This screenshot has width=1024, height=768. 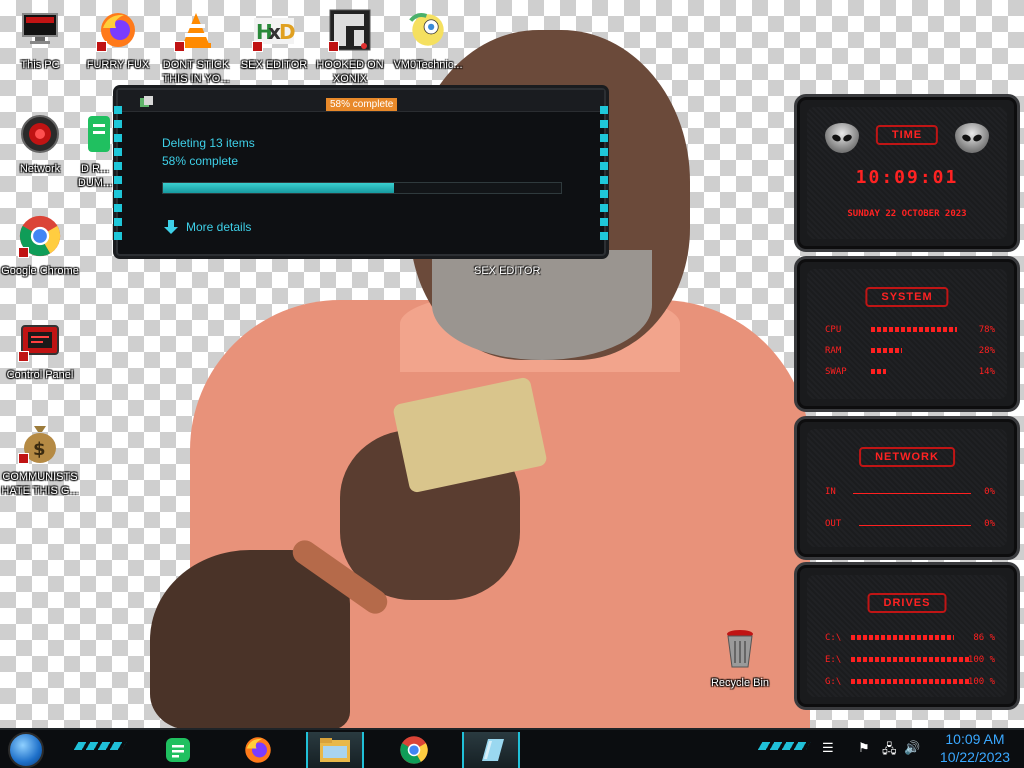 What do you see at coordinates (350, 47) in the screenshot?
I see `desktop-icon-hooked-on-xonix: HOOKED ON XONIX` at bounding box center [350, 47].